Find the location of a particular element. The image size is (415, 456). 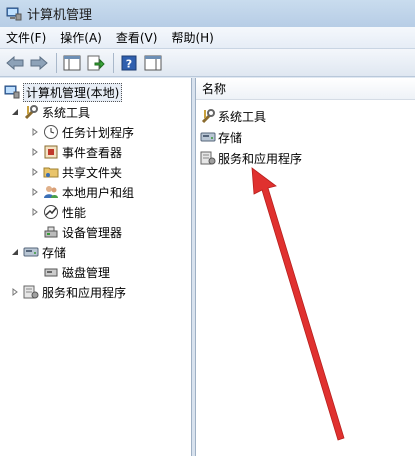

column-header-name: 名称 is located at coordinates (305, 89).